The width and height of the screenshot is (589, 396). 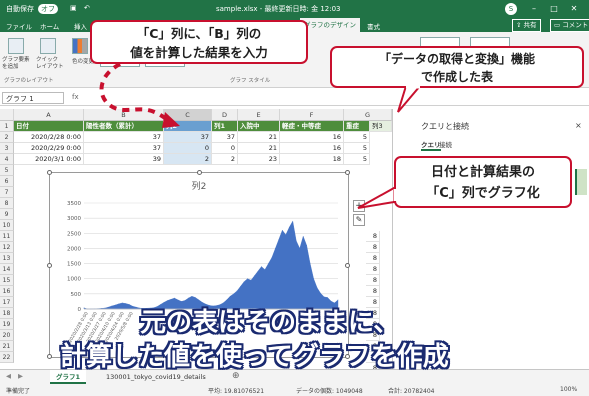 I want to click on callout-chart: 日付と計算結果の 「C」列でグラフ化, so click(x=483, y=182).